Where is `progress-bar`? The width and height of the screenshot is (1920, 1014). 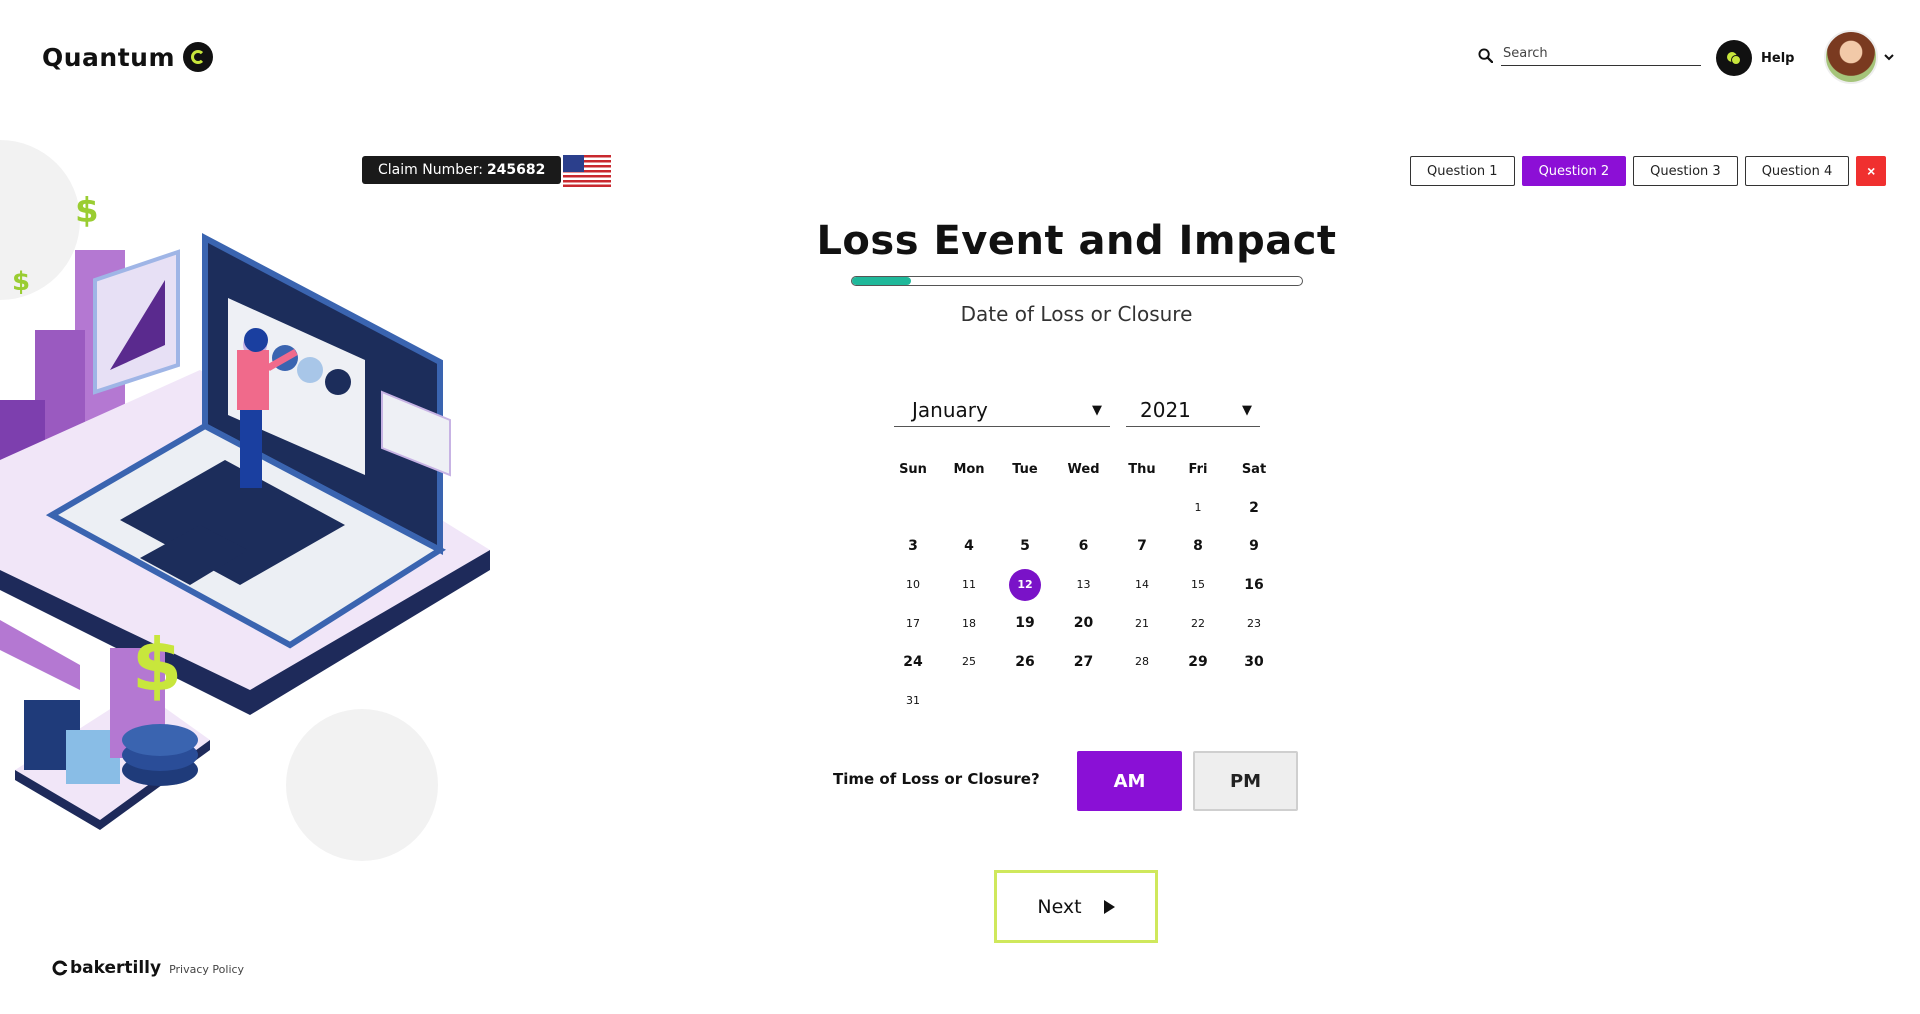 progress-bar is located at coordinates (1077, 281).